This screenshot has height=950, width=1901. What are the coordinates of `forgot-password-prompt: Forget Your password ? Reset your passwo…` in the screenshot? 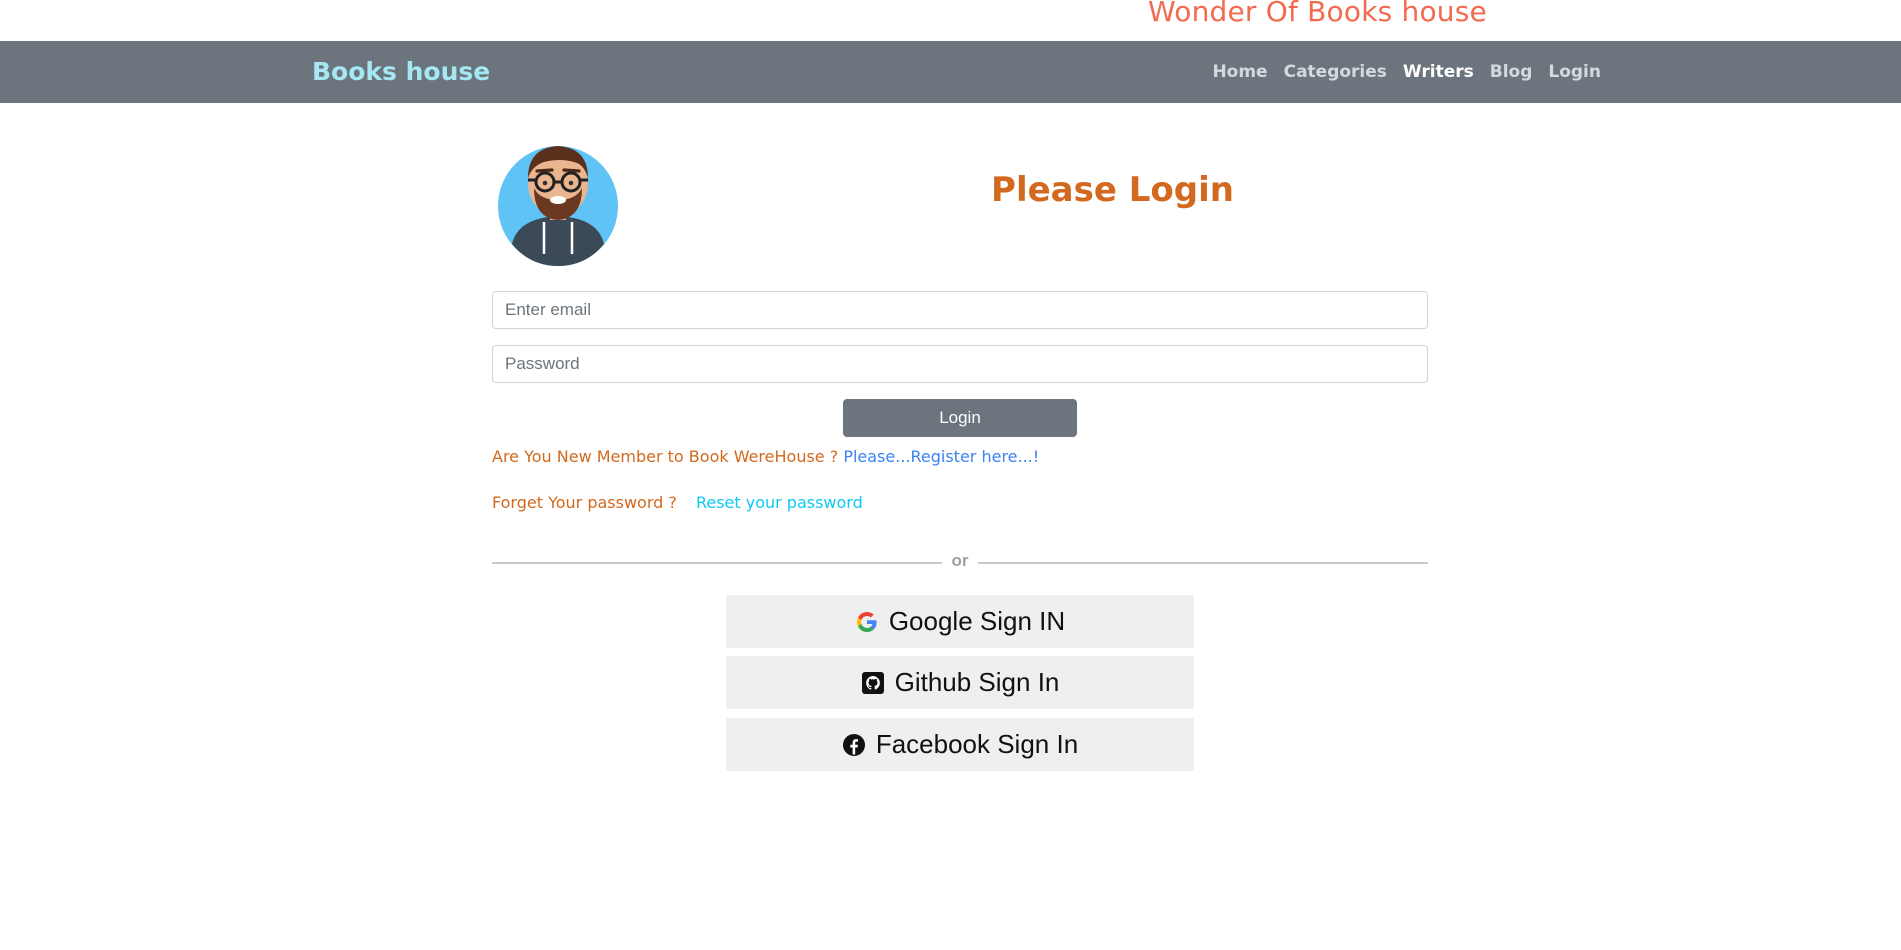 It's located at (677, 502).